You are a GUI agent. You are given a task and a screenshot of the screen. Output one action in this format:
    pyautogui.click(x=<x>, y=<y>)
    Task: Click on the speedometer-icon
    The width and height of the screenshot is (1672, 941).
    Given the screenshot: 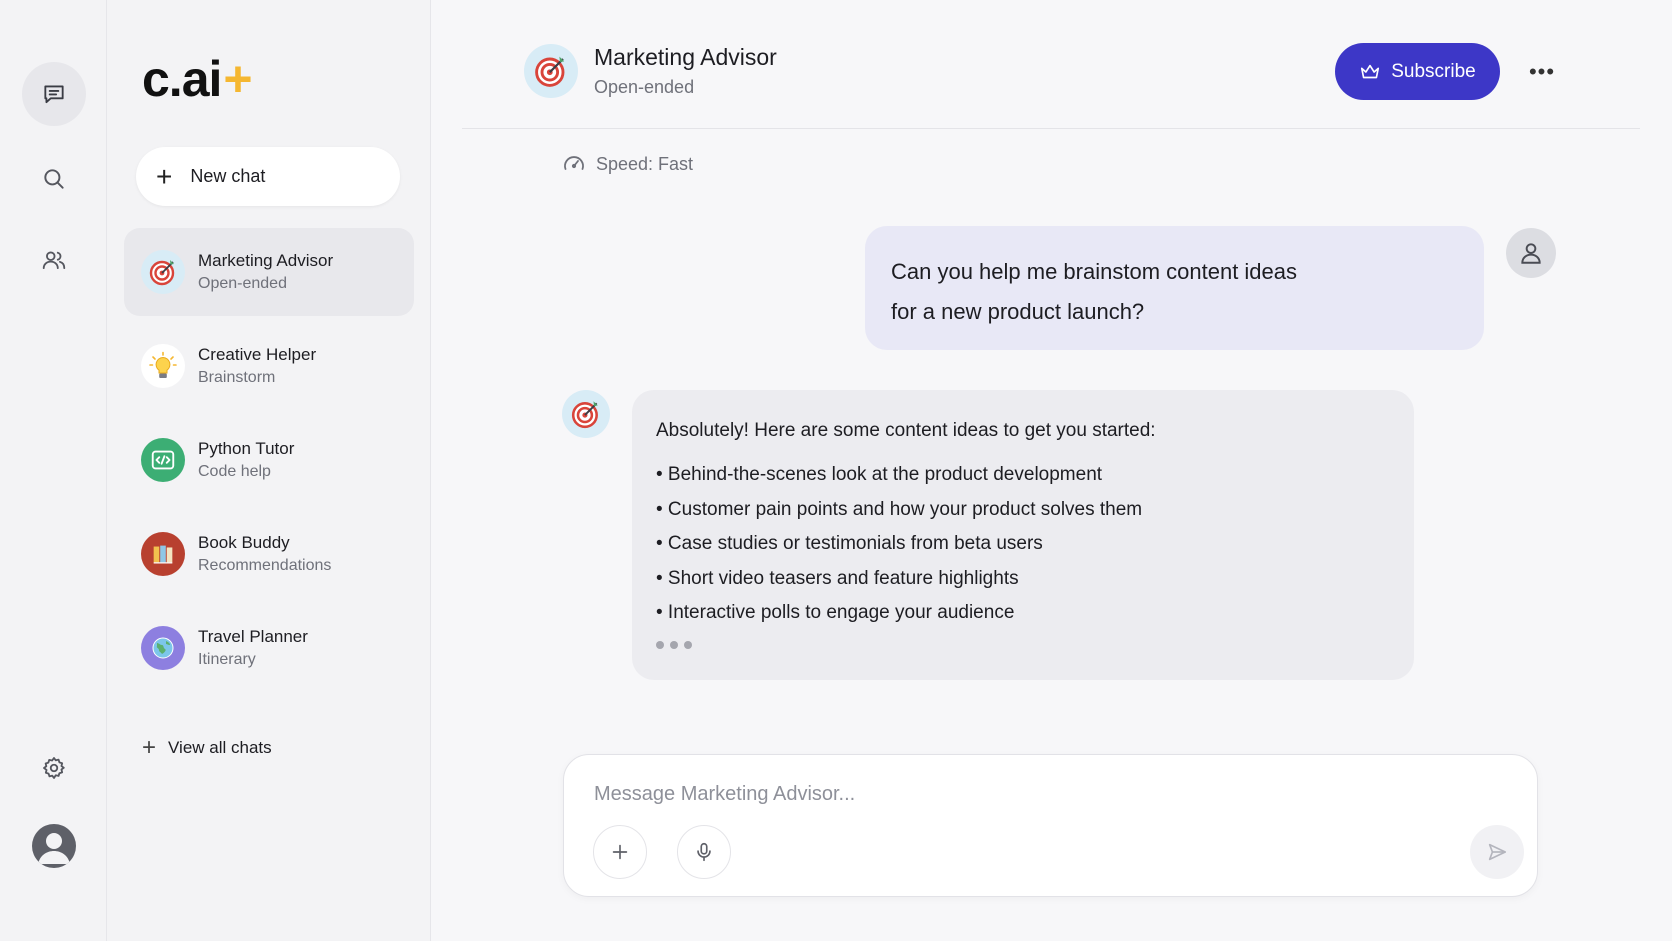 What is the action you would take?
    pyautogui.click(x=574, y=163)
    